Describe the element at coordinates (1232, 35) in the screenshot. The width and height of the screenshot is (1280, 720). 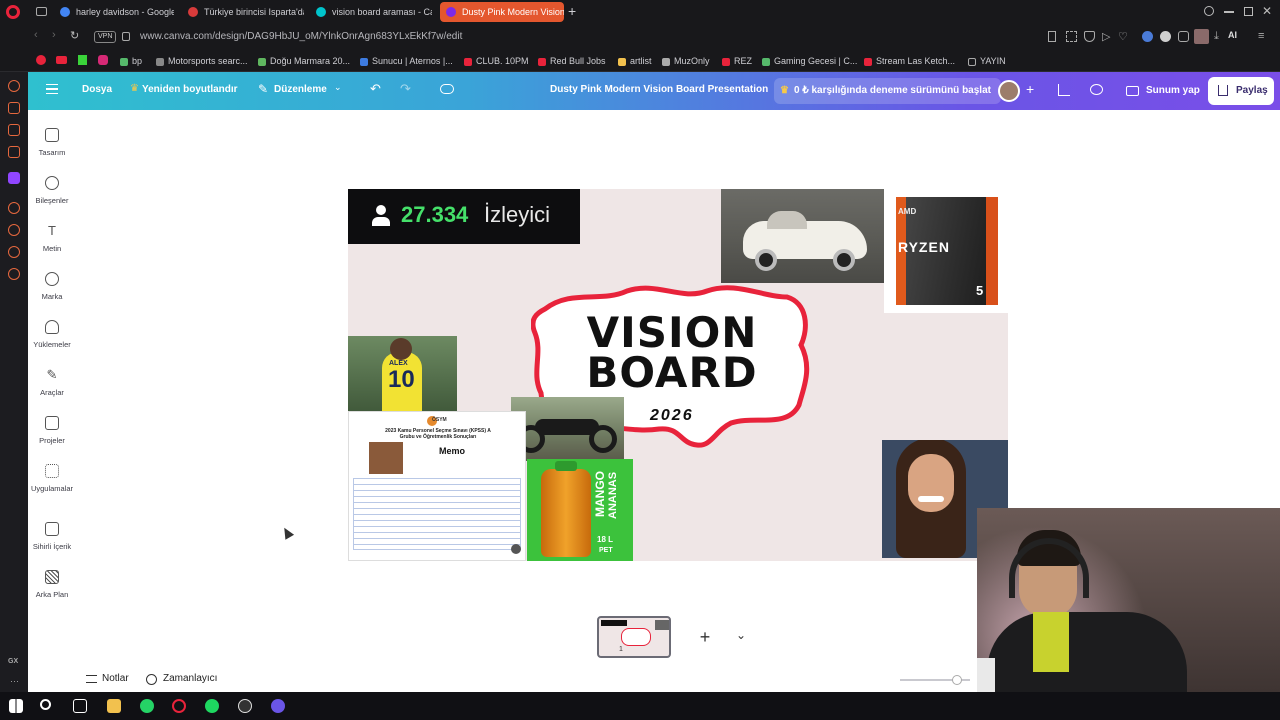
I see `ai-button: AI` at that location.